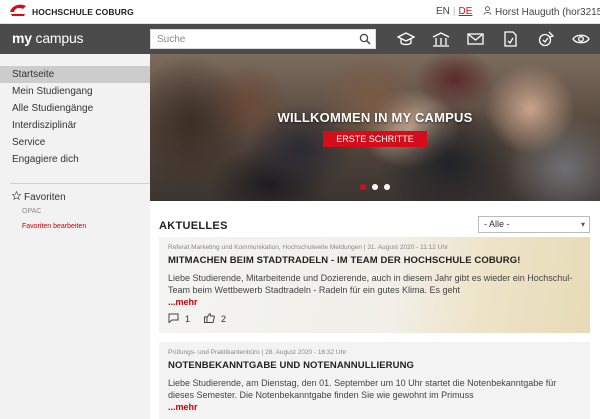 Image resolution: width=600 pixels, height=419 pixels. What do you see at coordinates (443, 11) in the screenshot?
I see `lang-en-link: EN` at bounding box center [443, 11].